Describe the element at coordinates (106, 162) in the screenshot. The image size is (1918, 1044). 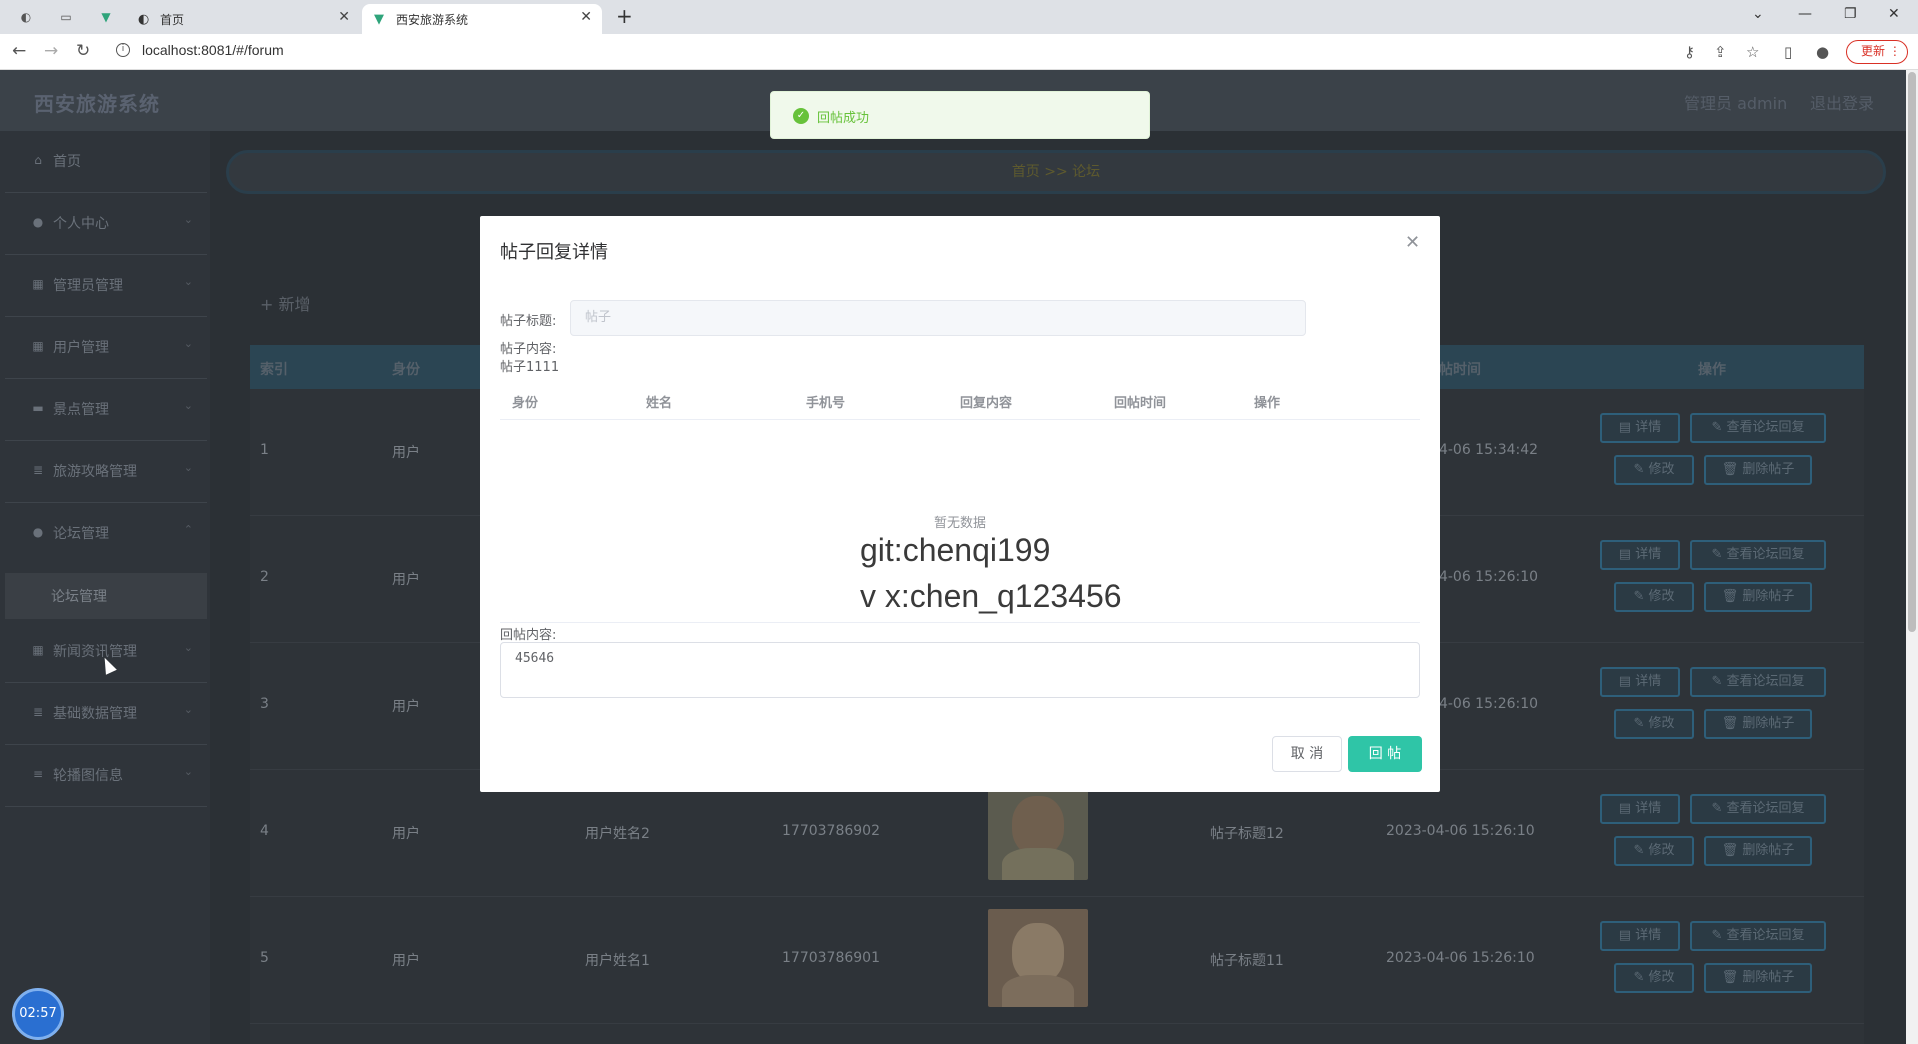
I see `sidebar-item-home: ⌂ 首页` at that location.